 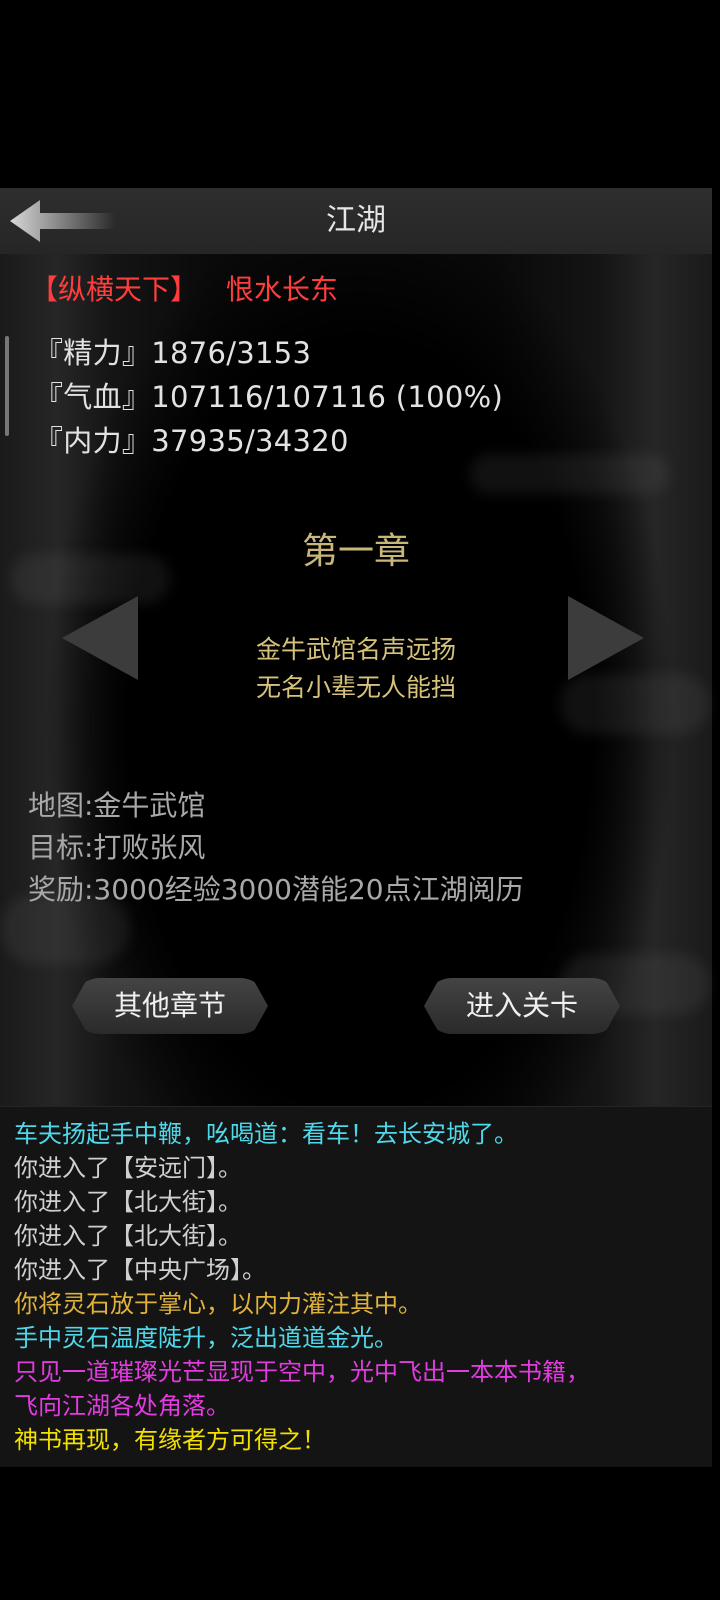 What do you see at coordinates (206, 1338) in the screenshot?
I see `log-line: 手中灵石温度陡升，泛出道道金光。` at bounding box center [206, 1338].